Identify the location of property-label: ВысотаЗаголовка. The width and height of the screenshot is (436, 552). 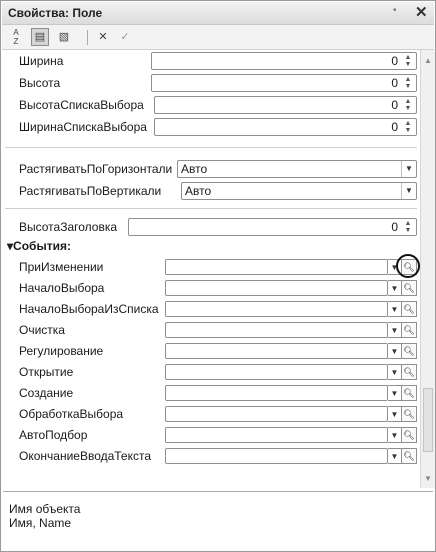
(68, 227).